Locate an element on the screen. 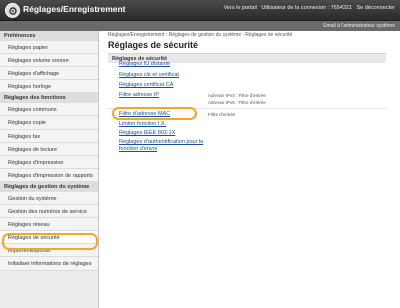 This screenshot has height=308, width=400. login-user-label: Utilisateur de la connexion : 7654321 is located at coordinates (306, 8).